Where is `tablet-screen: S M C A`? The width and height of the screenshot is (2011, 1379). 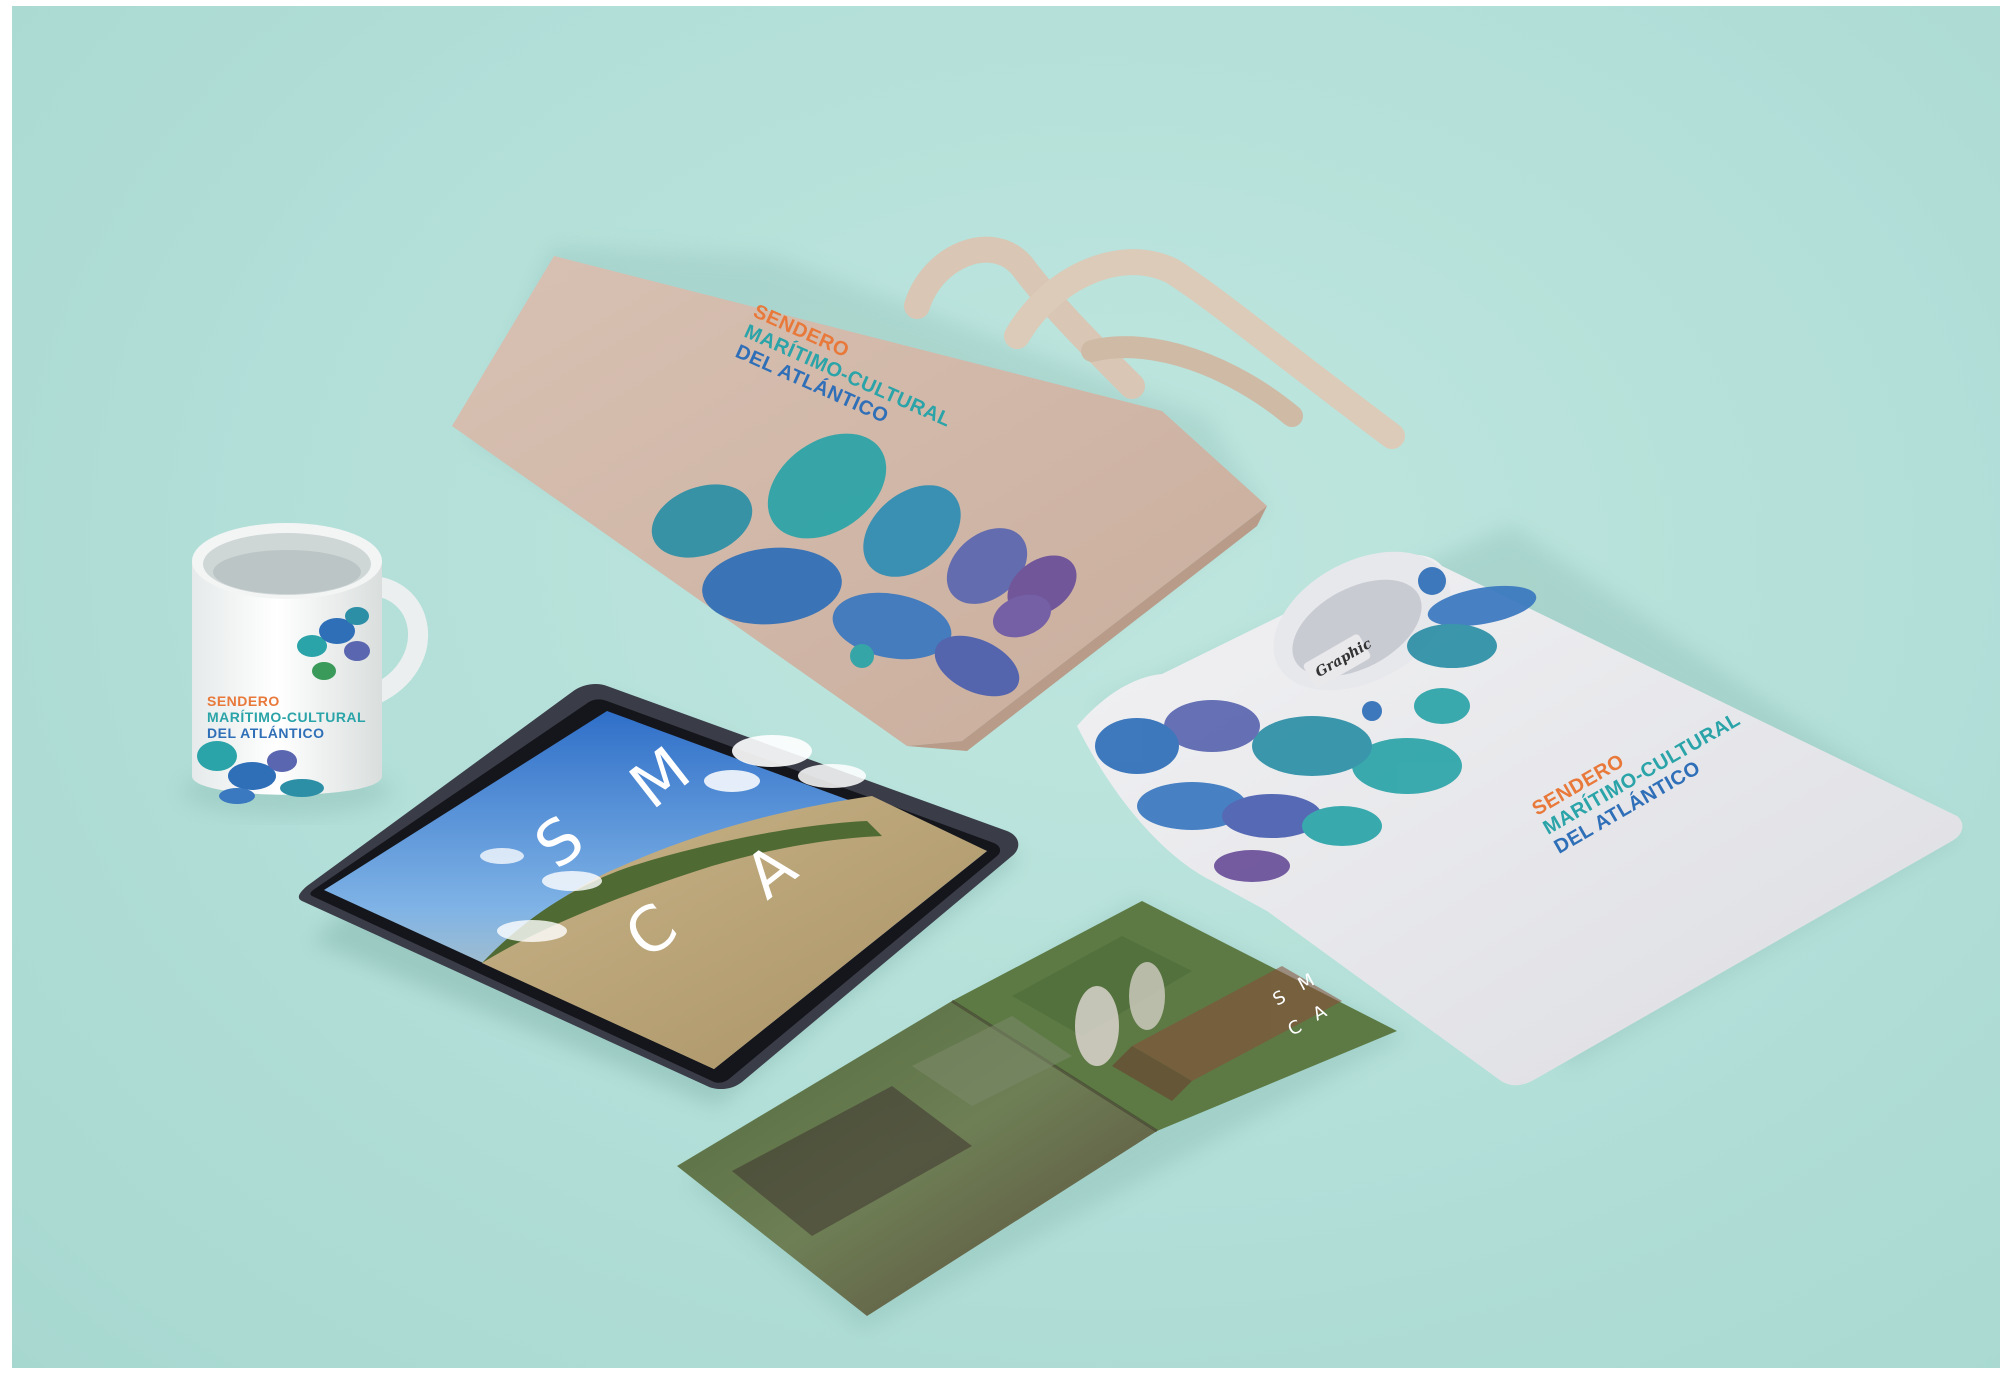
tablet-screen: S M C A is located at coordinates (655, 890).